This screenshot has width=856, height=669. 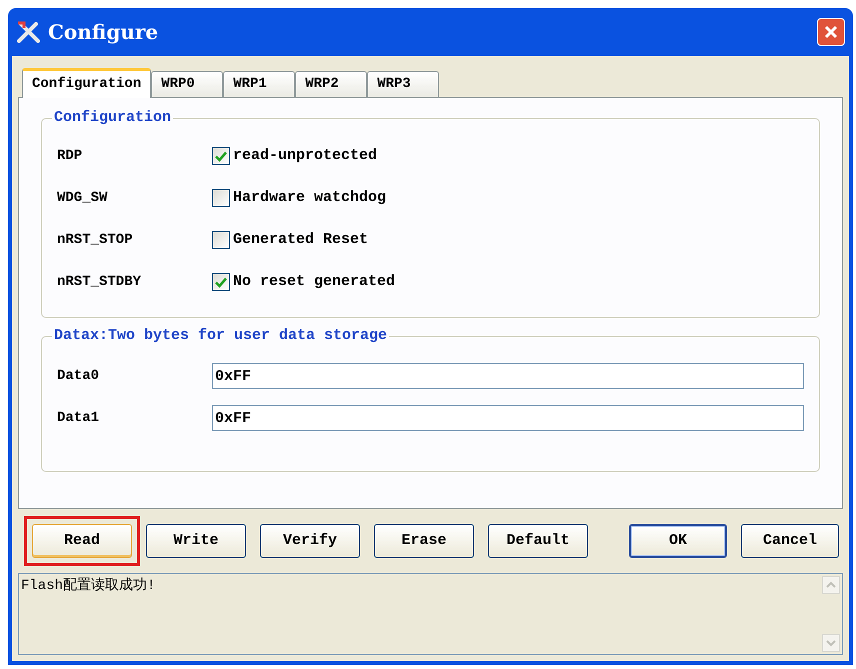 What do you see at coordinates (70, 156) in the screenshot?
I see `option-label: RDP` at bounding box center [70, 156].